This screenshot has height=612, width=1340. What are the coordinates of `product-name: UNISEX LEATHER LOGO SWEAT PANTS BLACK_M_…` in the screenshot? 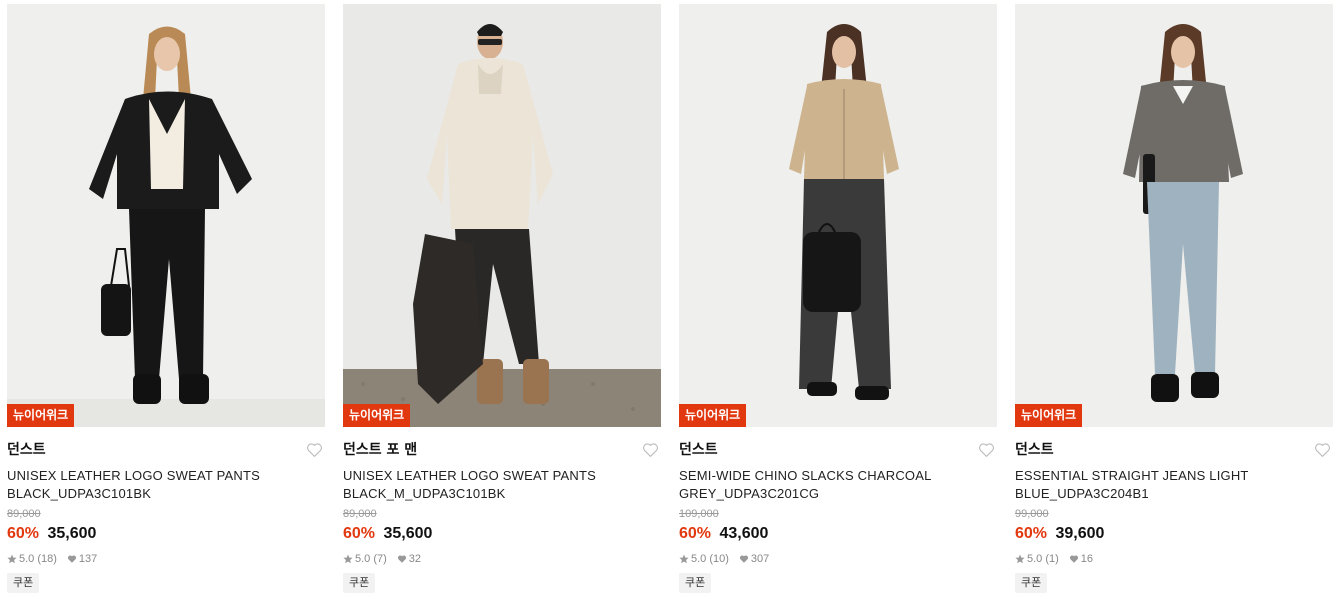 It's located at (489, 485).